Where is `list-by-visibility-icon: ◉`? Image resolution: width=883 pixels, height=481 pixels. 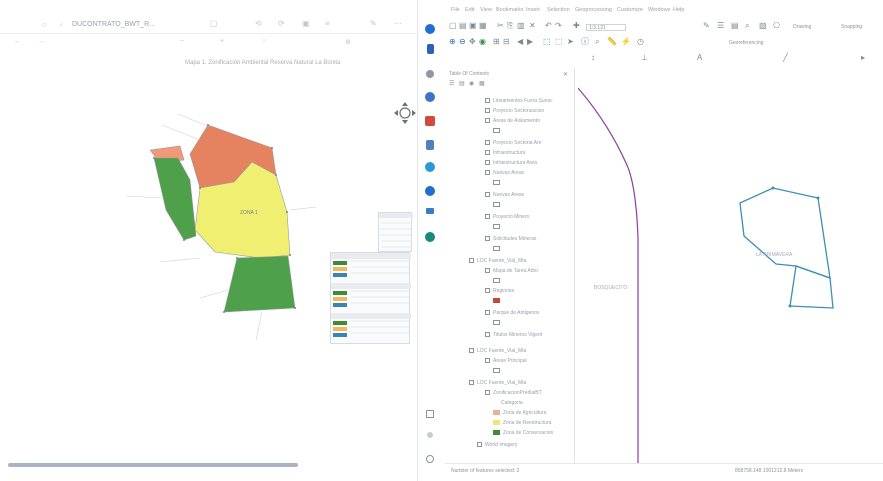
list-by-visibility-icon: ◉ is located at coordinates (471, 83).